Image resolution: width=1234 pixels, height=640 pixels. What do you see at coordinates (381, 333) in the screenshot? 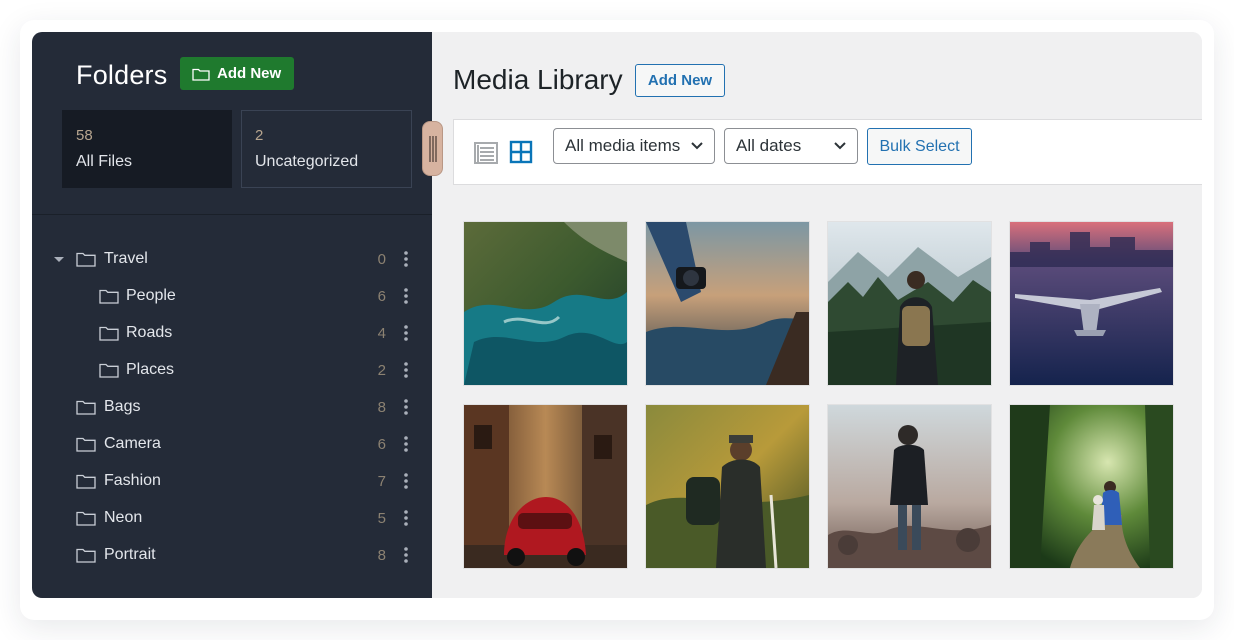
I see `folder-count: 4` at bounding box center [381, 333].